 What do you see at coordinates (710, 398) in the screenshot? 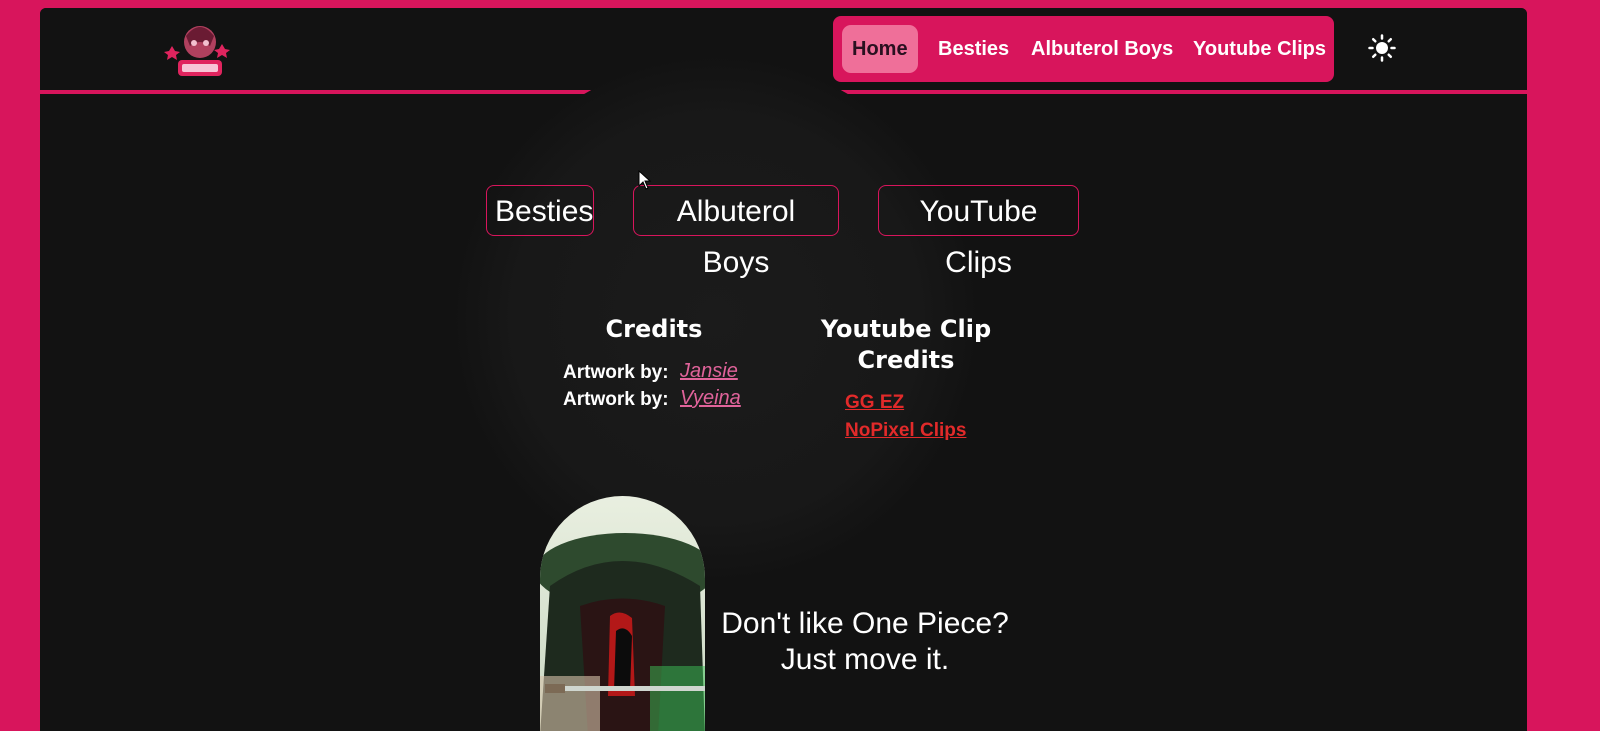
I see `artist-link-vyeina: Vyeina` at bounding box center [710, 398].